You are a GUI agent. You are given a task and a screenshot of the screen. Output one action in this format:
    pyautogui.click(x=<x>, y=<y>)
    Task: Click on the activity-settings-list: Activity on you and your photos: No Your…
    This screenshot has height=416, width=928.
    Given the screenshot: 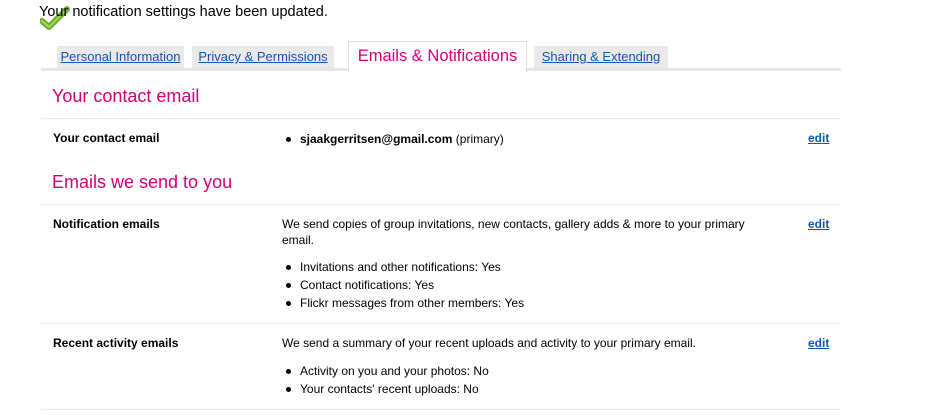 What is the action you would take?
    pyautogui.click(x=387, y=380)
    